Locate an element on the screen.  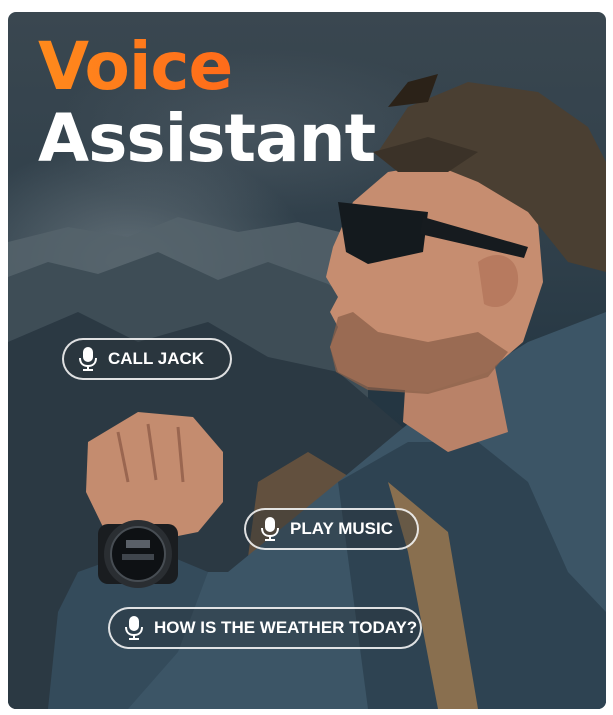
voice-command-play-music: PLAY MUSIC is located at coordinates (331, 529).